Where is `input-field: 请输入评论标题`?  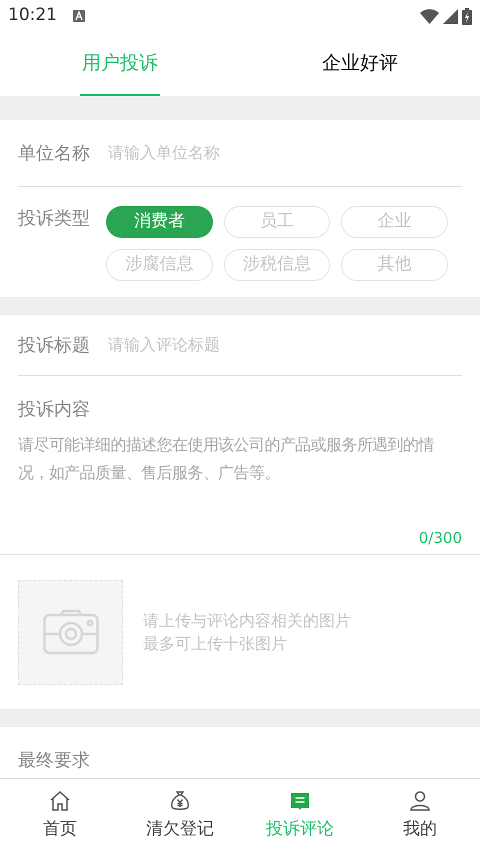
input-field: 请输入评论标题 is located at coordinates (285, 345).